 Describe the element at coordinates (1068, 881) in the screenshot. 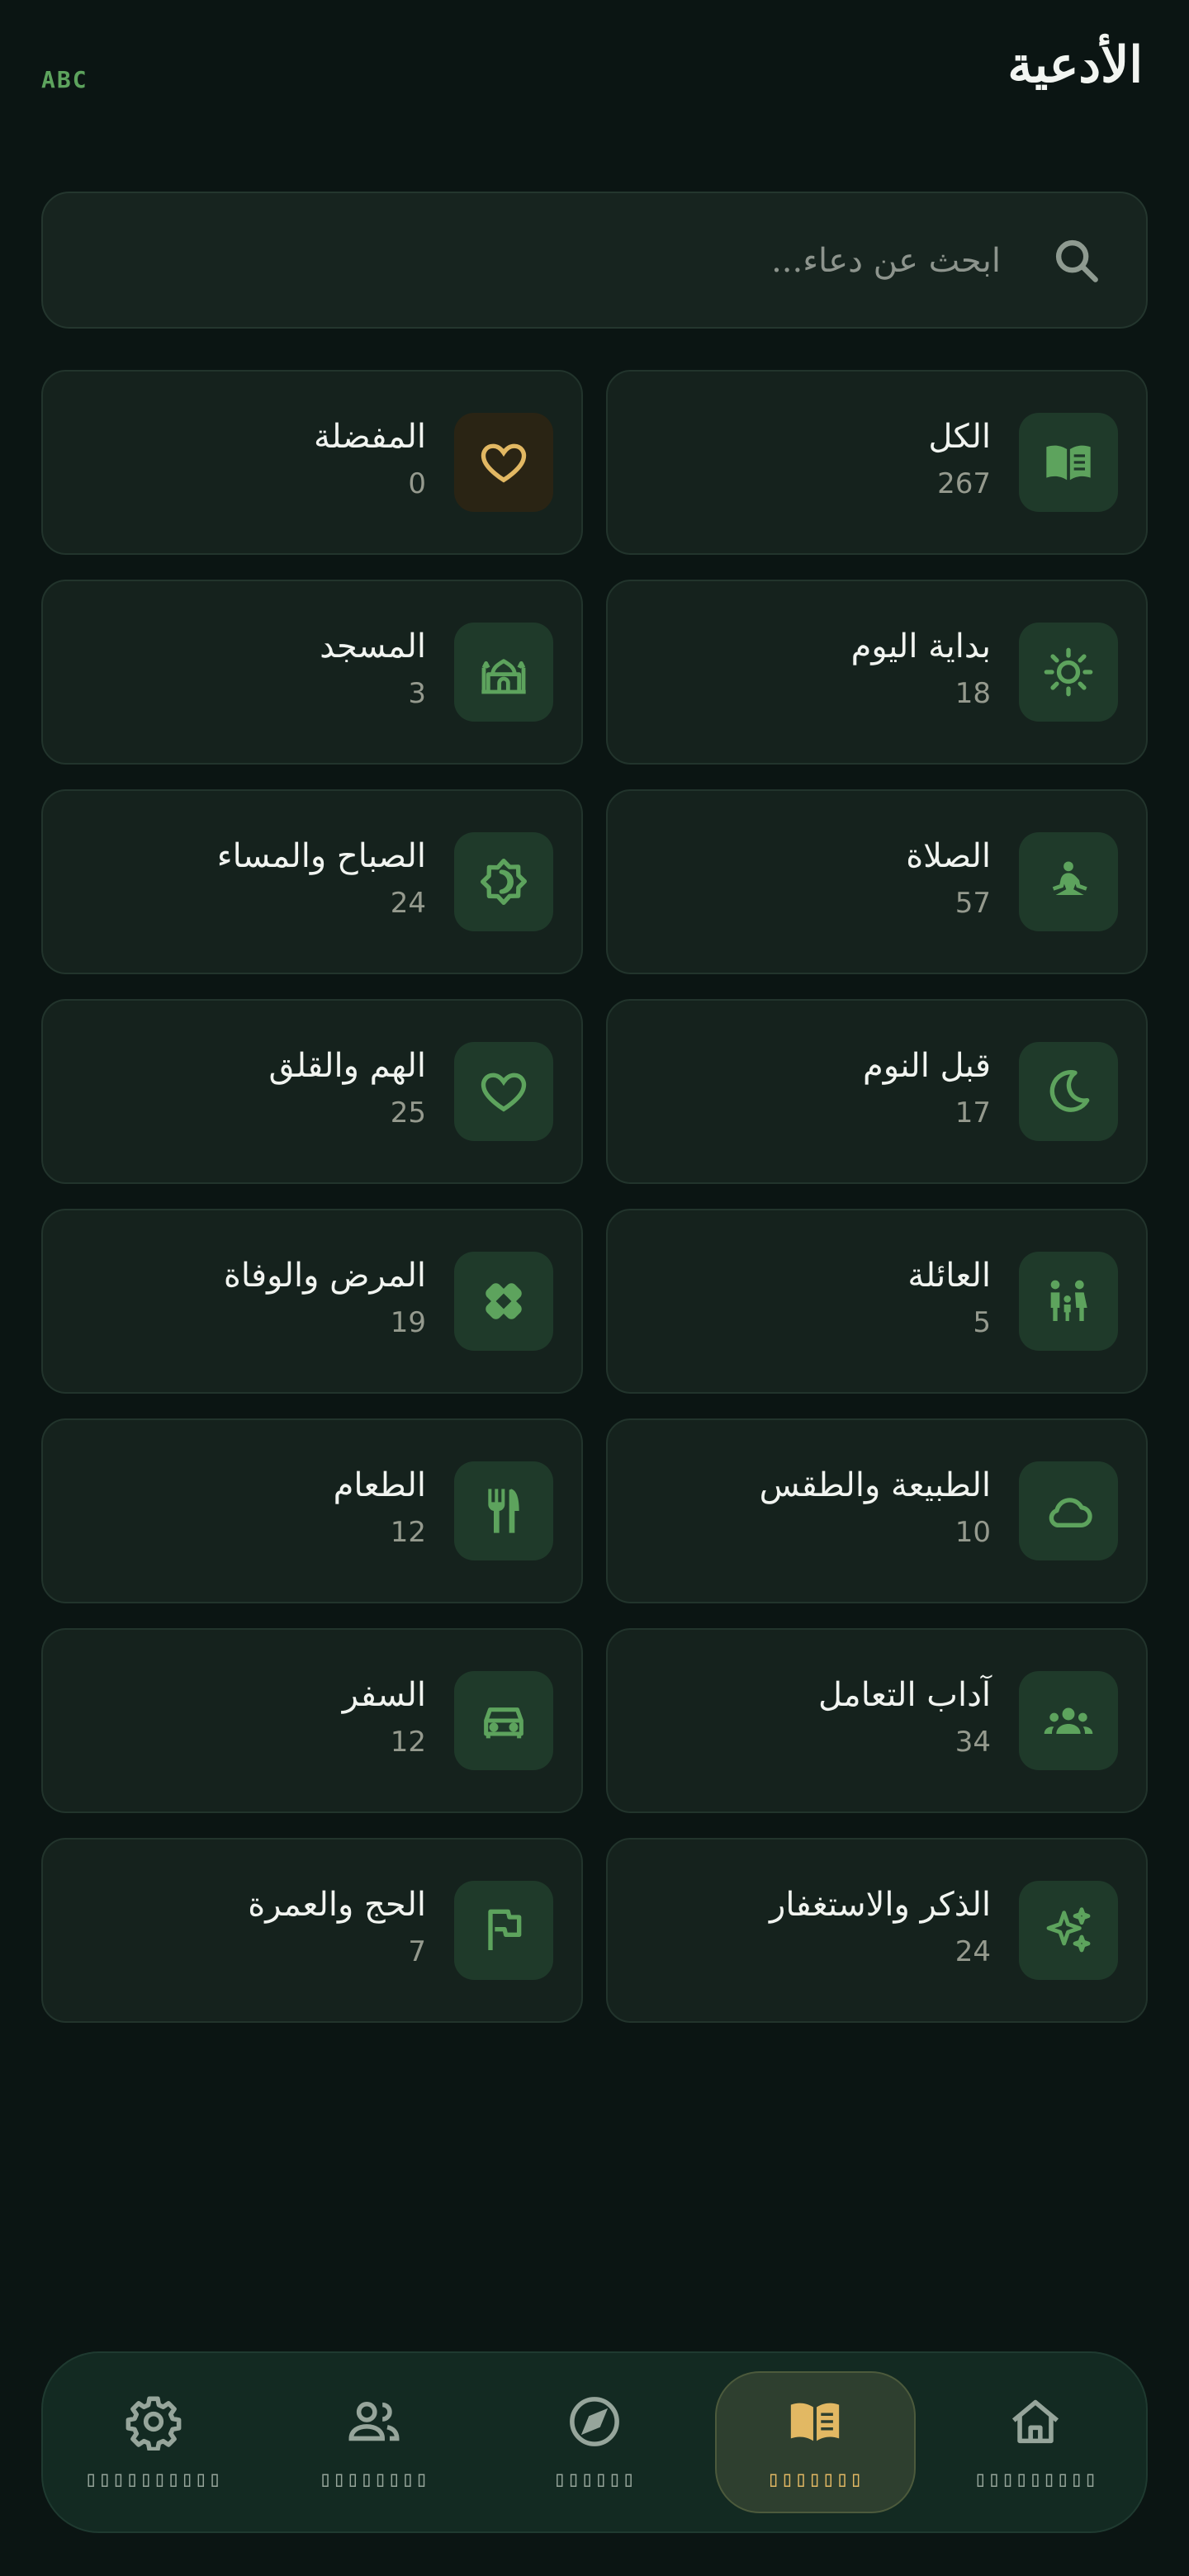

I see `meditation-icon` at that location.